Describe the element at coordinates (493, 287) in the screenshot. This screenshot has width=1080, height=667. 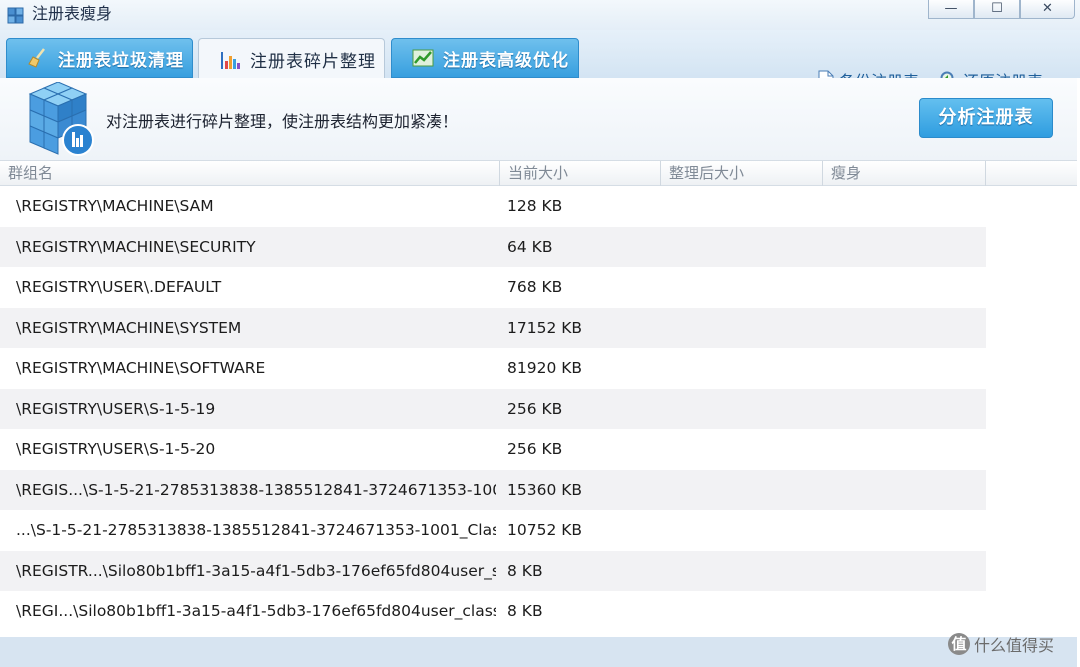
I see `table-row: \REGISTRY\USER\.DEFAULT 768 KB` at that location.